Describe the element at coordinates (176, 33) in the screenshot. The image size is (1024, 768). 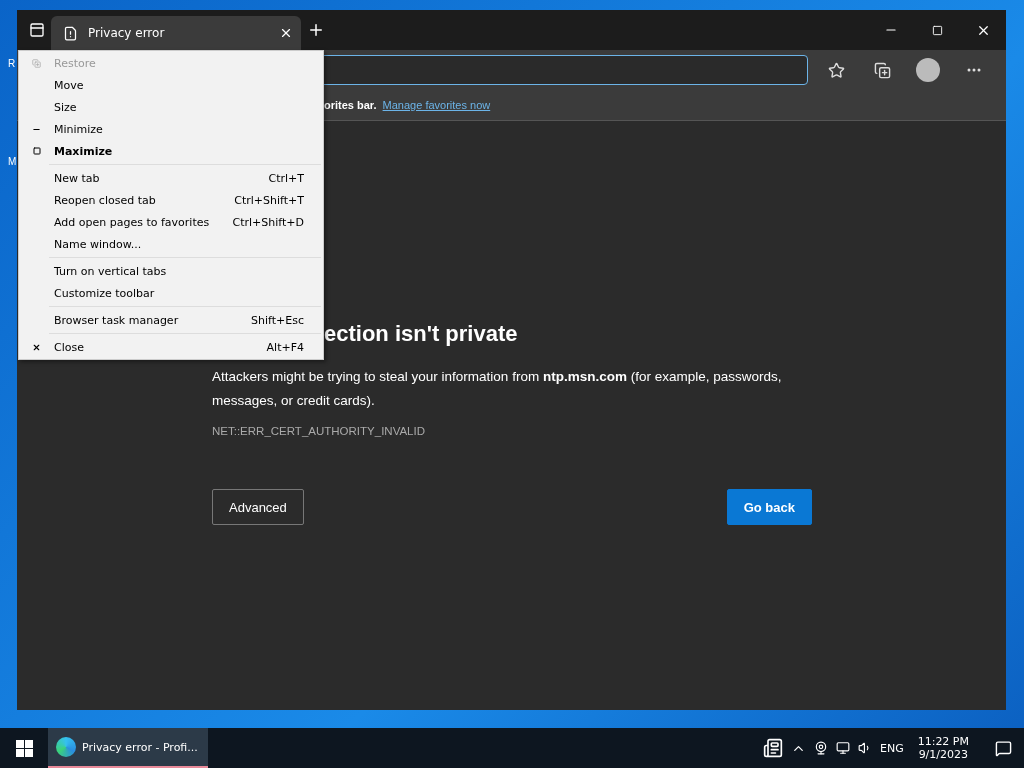
I see `browser-tab: Privacy error` at that location.